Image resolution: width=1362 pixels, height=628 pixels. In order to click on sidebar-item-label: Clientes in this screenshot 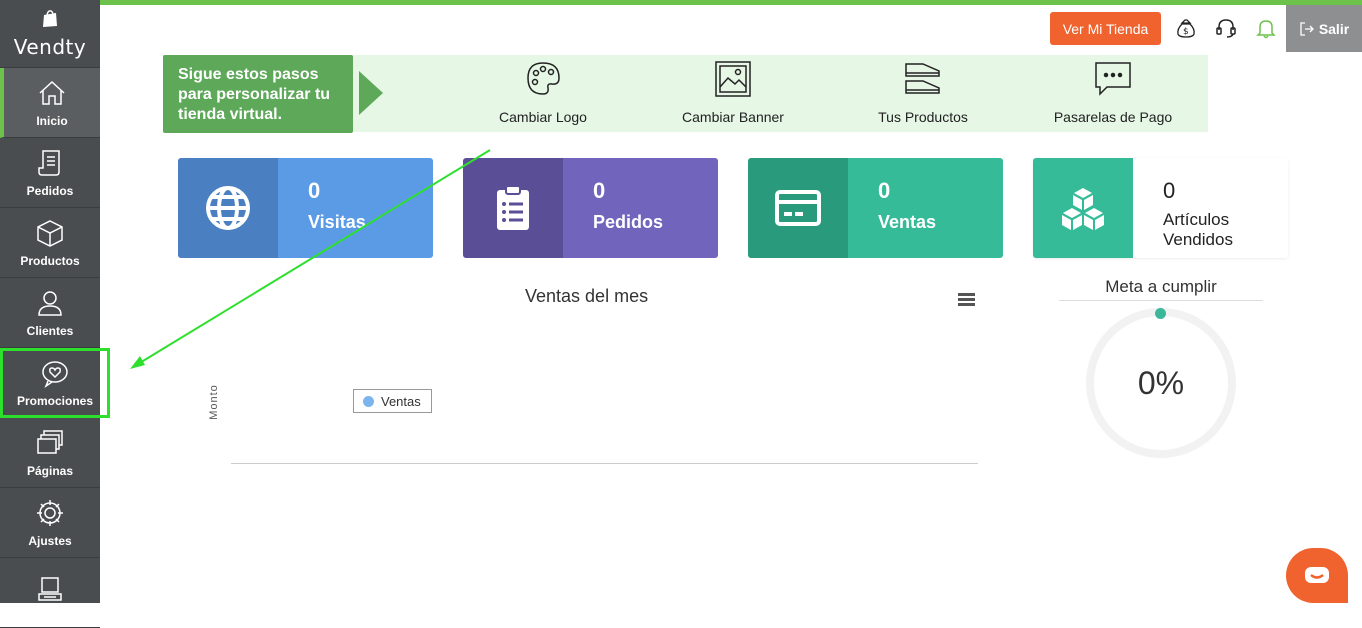, I will do `click(50, 330)`.